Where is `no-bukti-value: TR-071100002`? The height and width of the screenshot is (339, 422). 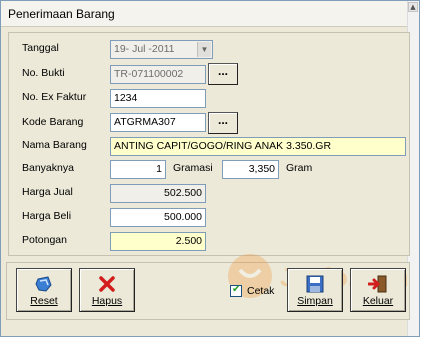 no-bukti-value: TR-071100002 is located at coordinates (149, 74).